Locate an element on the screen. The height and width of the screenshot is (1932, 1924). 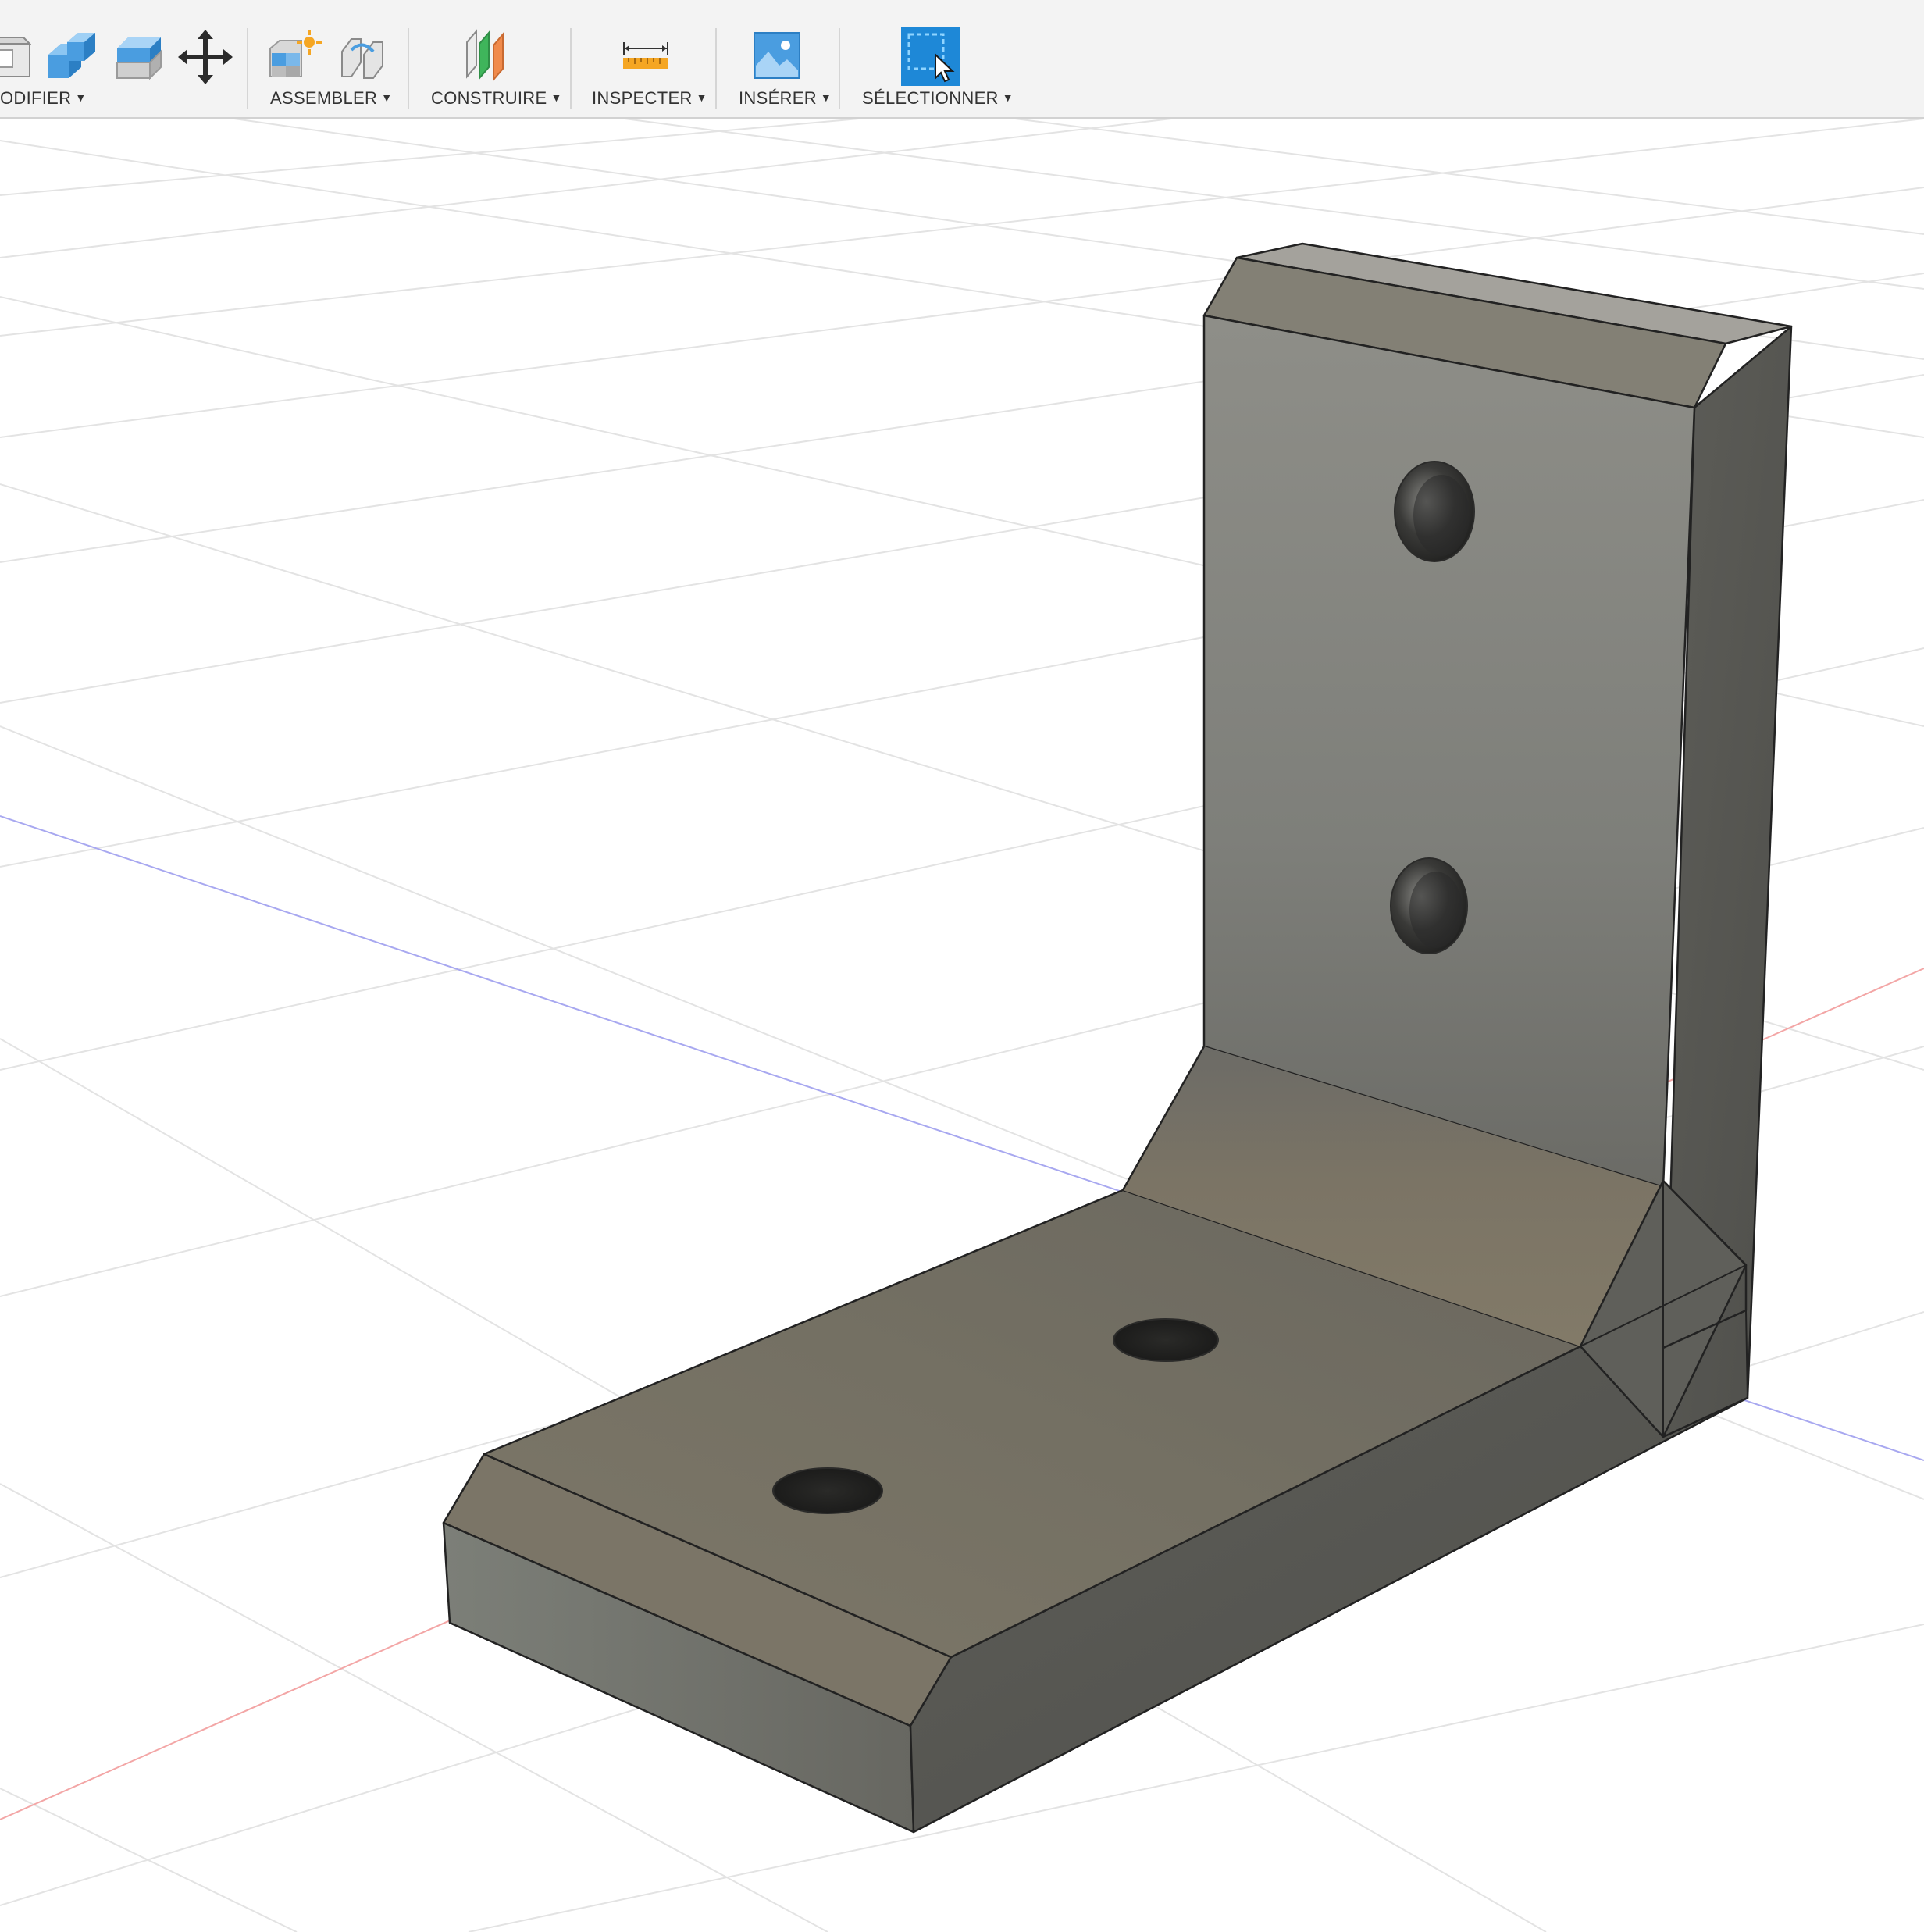
joint-icon is located at coordinates (362, 56).